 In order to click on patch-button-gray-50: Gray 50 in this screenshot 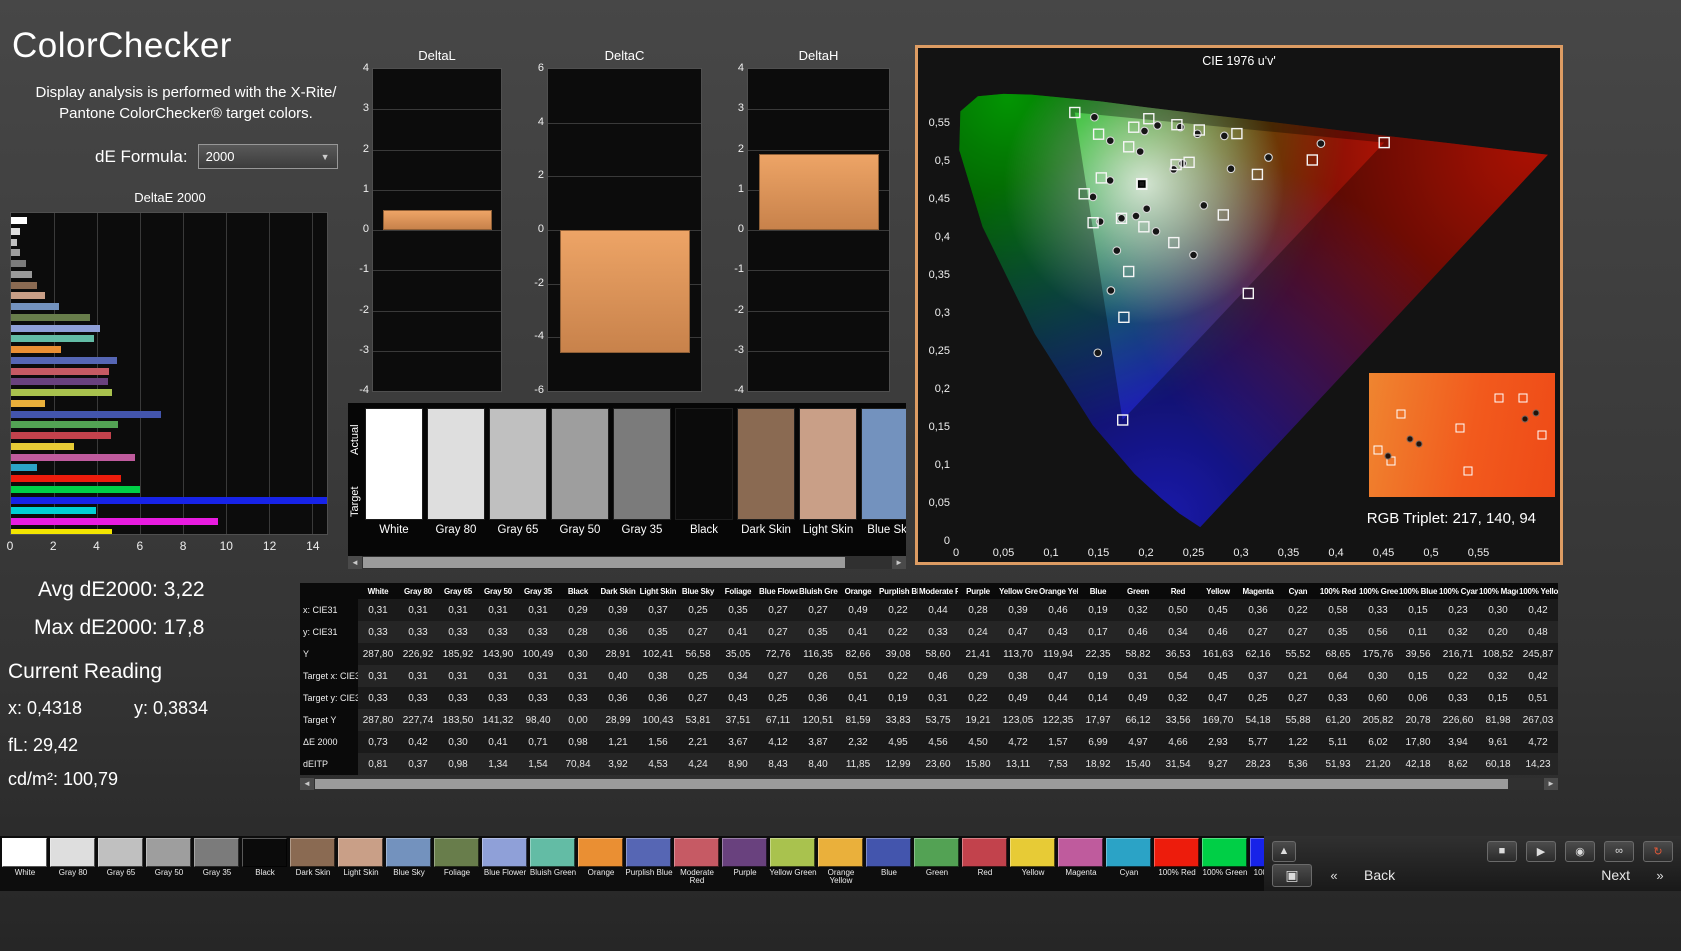, I will do `click(169, 861)`.